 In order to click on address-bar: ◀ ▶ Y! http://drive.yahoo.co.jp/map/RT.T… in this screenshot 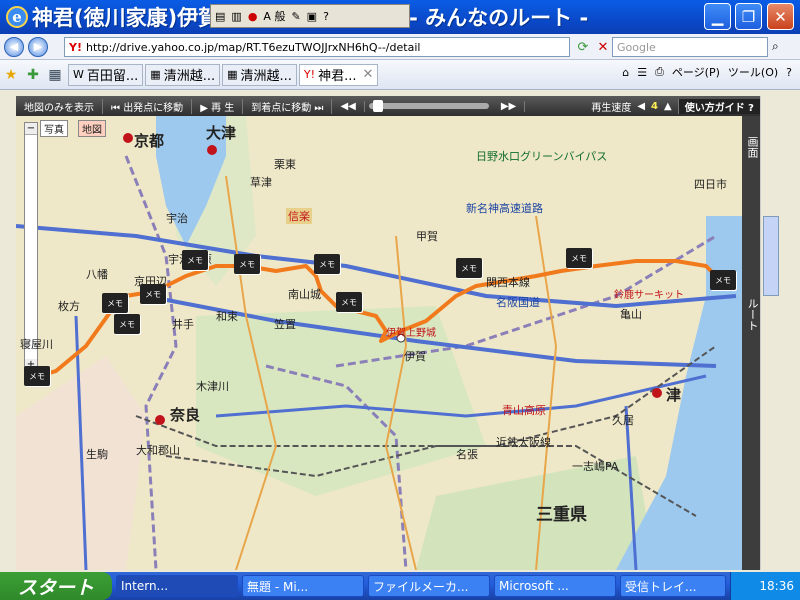, I will do `click(400, 47)`.